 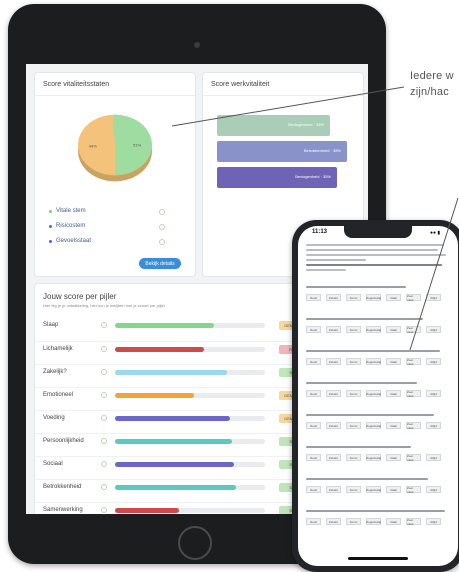 What do you see at coordinates (74, 241) in the screenshot?
I see `legend-label: Gevoelsstaat` at bounding box center [74, 241].